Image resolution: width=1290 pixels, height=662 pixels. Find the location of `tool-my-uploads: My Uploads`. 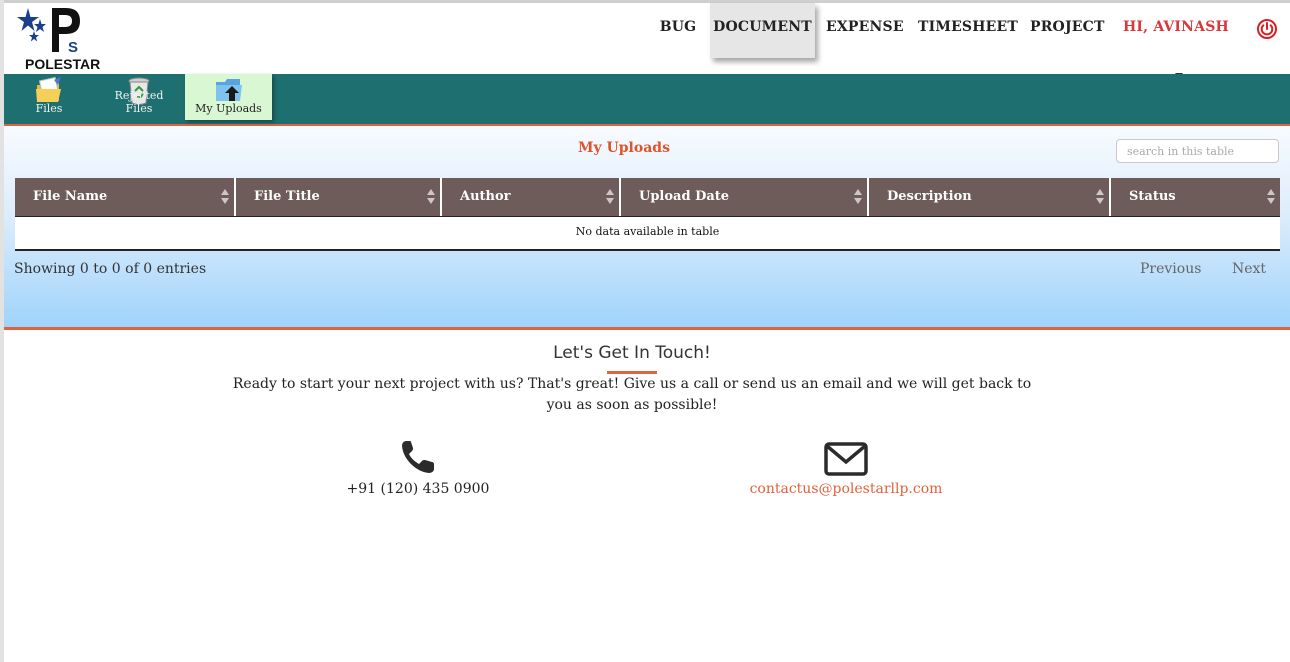

tool-my-uploads: My Uploads is located at coordinates (228, 97).